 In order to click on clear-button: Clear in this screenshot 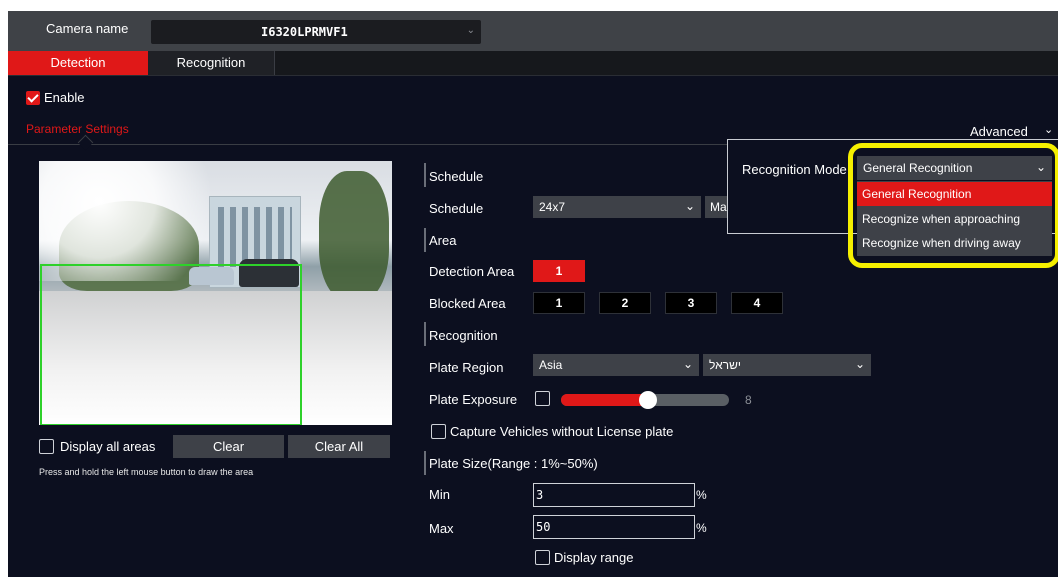, I will do `click(228, 446)`.